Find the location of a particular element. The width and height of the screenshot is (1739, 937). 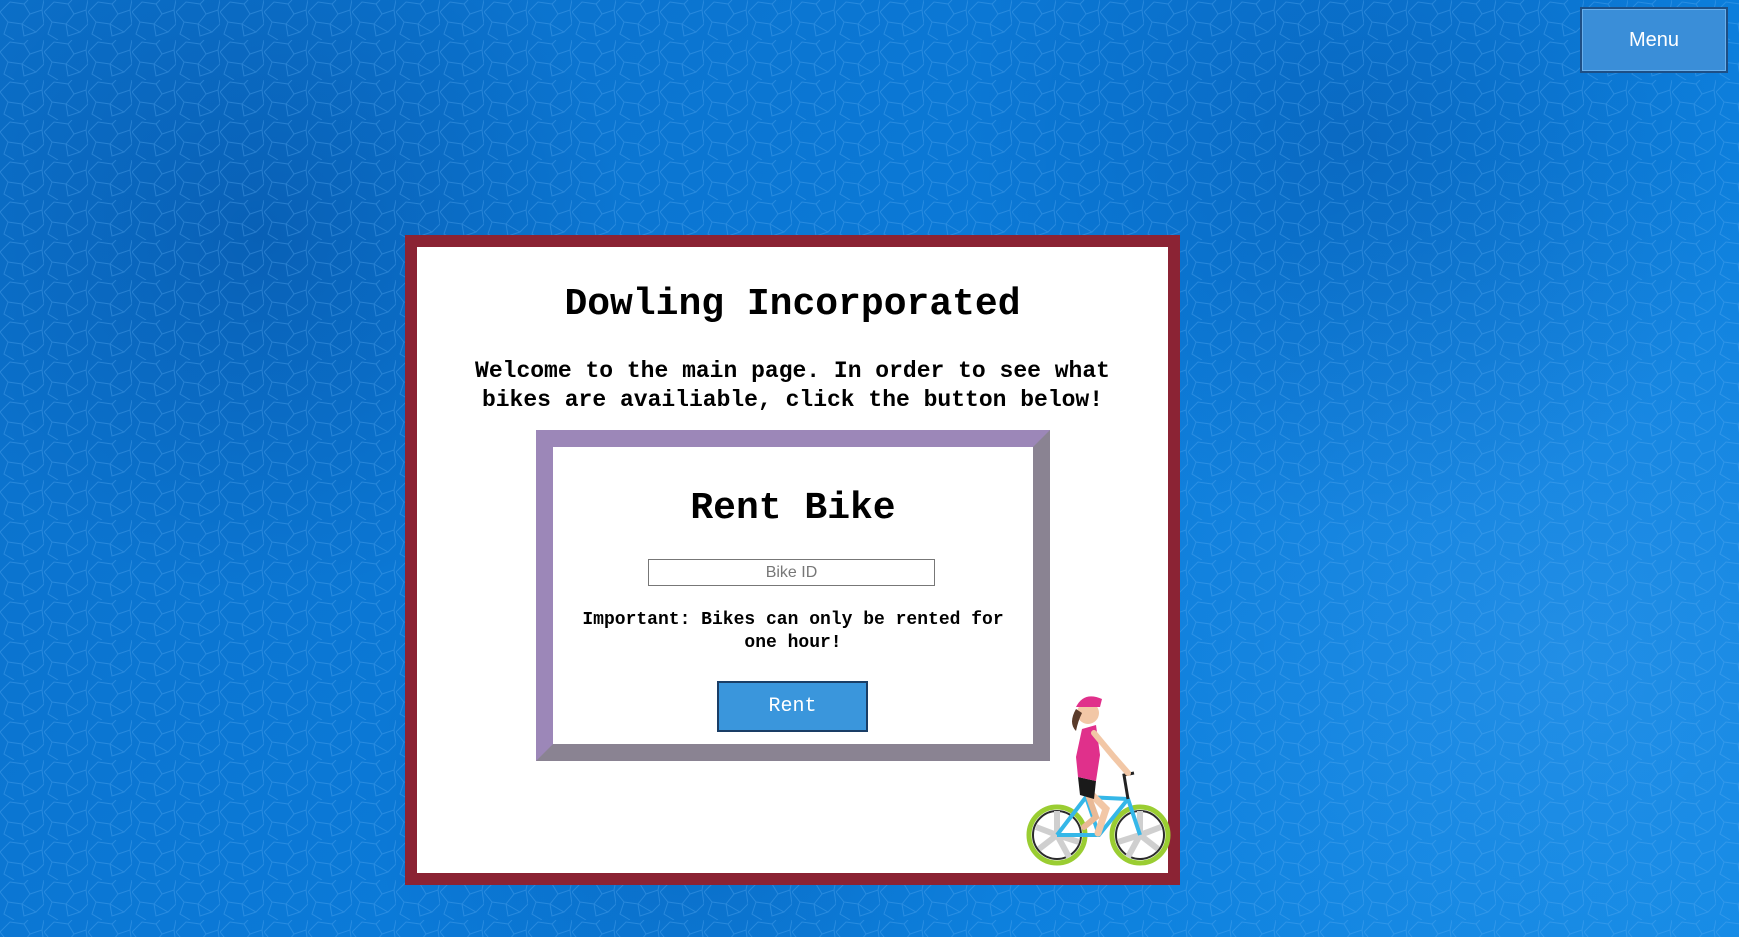

menu-button: Menu is located at coordinates (1654, 40).